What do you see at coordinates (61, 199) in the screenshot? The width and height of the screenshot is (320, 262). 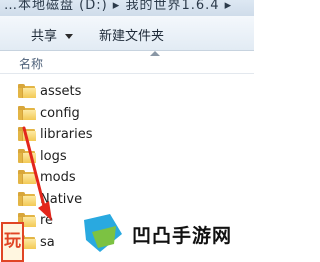 I see `file-name: Native` at bounding box center [61, 199].